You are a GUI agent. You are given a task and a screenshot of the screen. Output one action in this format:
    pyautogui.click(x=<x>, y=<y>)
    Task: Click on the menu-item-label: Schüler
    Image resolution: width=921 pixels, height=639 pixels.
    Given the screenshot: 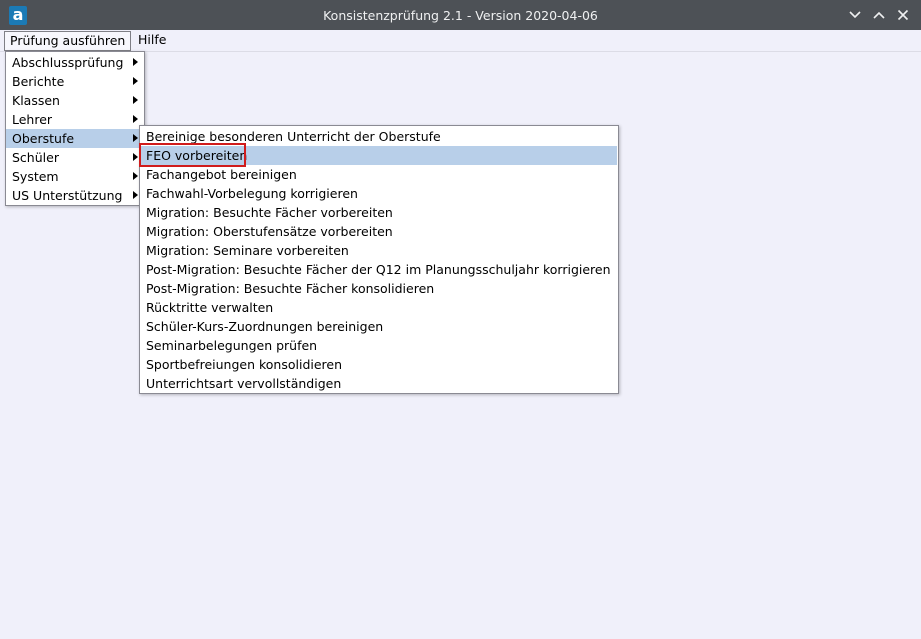 What is the action you would take?
    pyautogui.click(x=35, y=157)
    